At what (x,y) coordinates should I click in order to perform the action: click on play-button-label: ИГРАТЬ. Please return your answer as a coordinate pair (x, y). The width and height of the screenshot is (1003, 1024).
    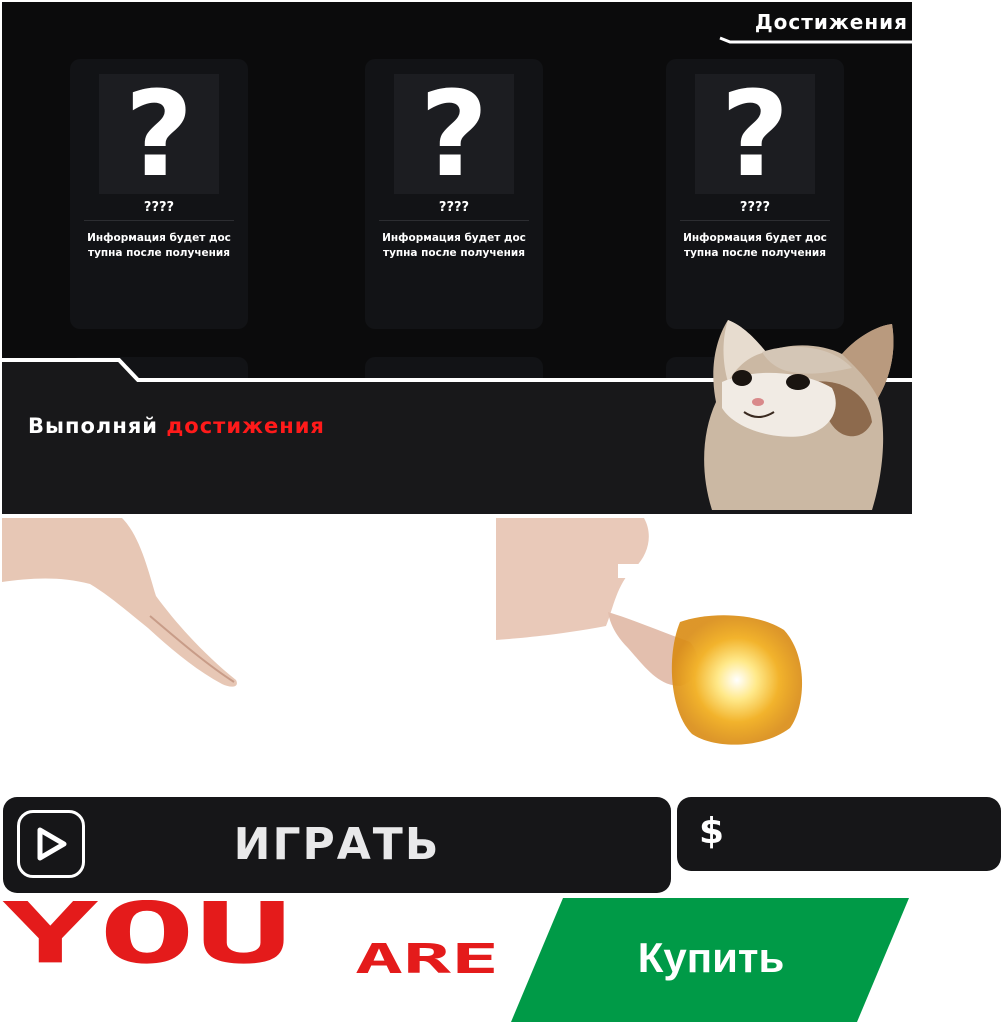
    Looking at the image, I should click on (337, 844).